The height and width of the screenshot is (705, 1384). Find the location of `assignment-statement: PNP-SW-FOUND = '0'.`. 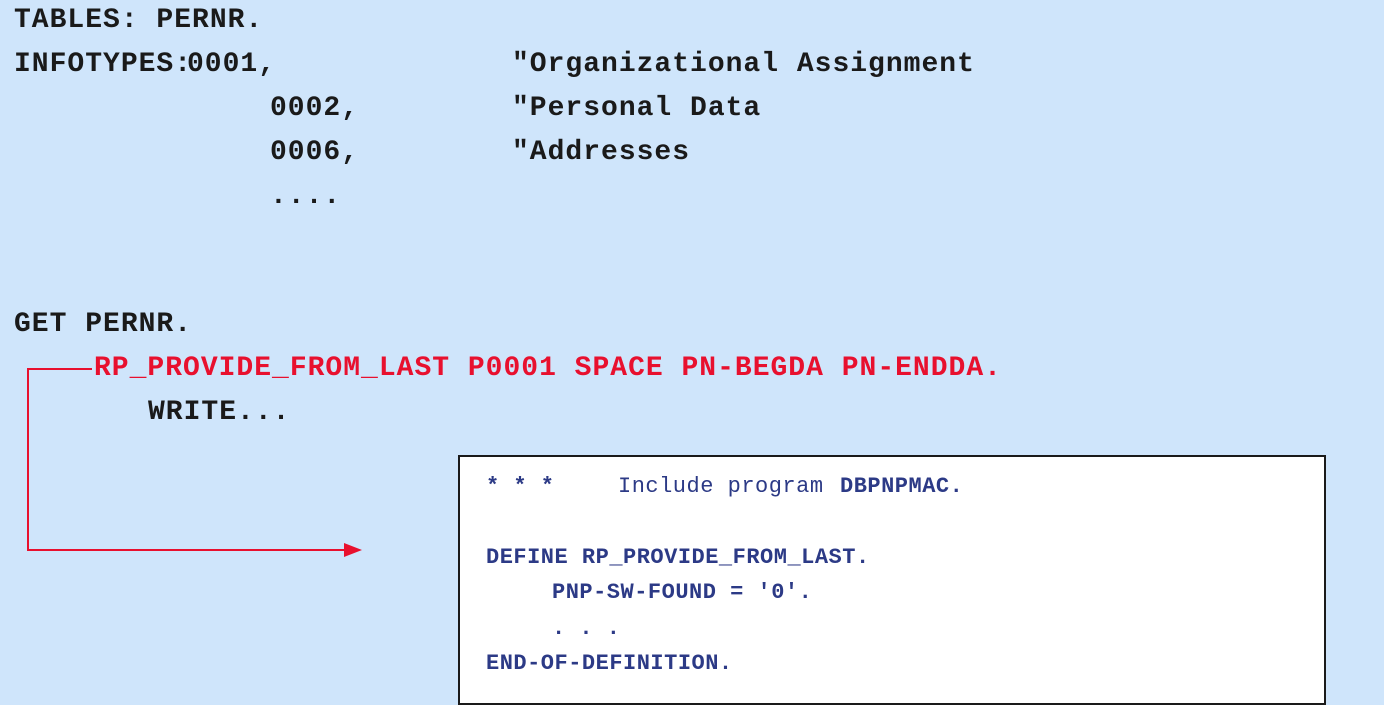

assignment-statement: PNP-SW-FOUND = '0'. is located at coordinates (682, 592).